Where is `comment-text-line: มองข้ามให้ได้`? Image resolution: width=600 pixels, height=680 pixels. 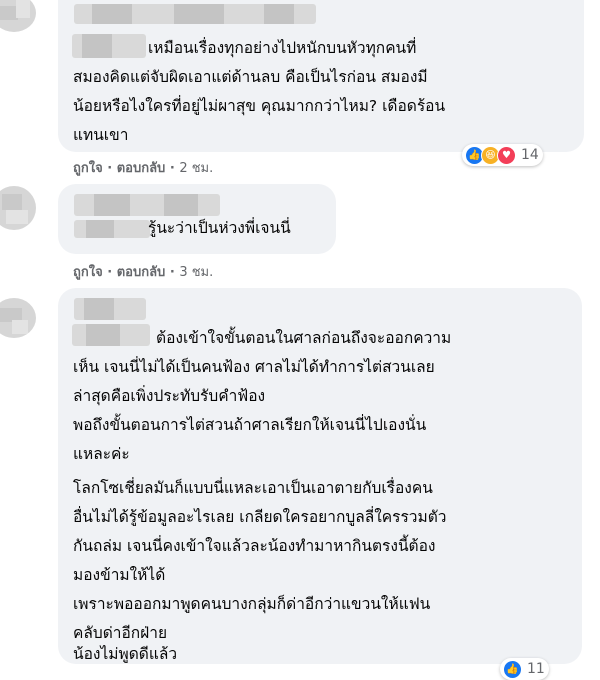
comment-text-line: มองข้ามให้ได้ is located at coordinates (119, 575).